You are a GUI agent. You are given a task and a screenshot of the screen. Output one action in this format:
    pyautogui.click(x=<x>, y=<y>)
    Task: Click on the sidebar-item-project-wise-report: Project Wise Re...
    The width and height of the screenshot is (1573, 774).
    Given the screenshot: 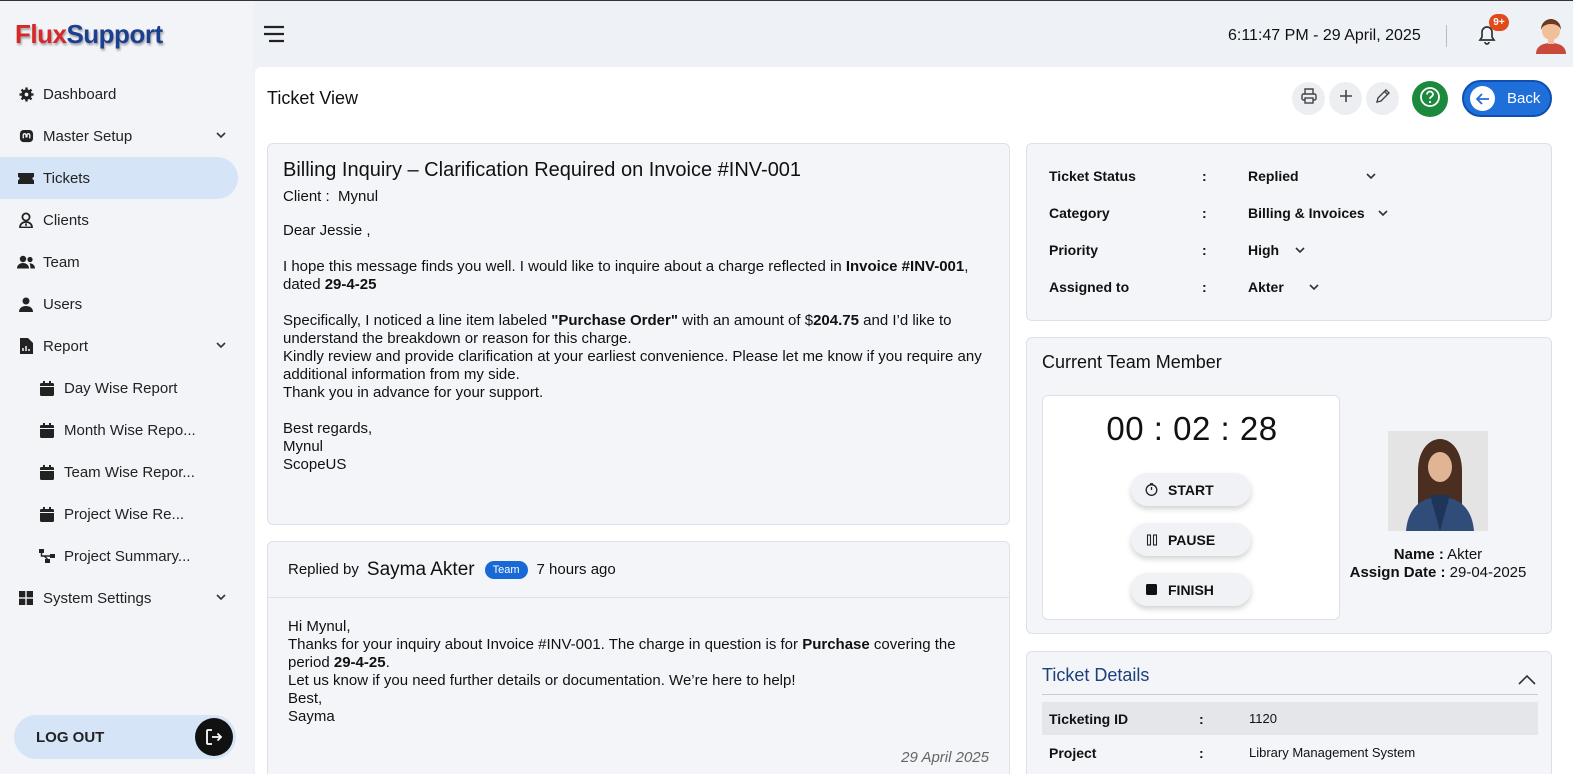 What is the action you would take?
    pyautogui.click(x=126, y=514)
    